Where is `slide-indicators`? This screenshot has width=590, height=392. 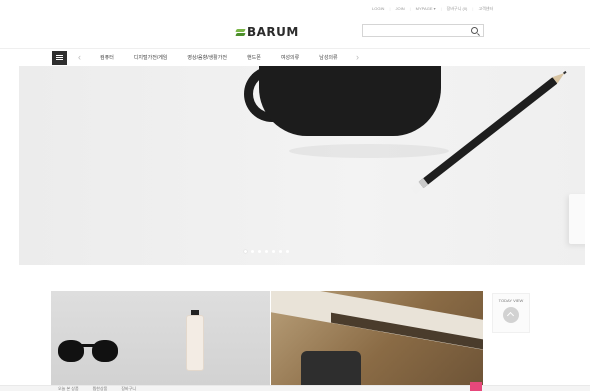
slide-indicators is located at coordinates (266, 251).